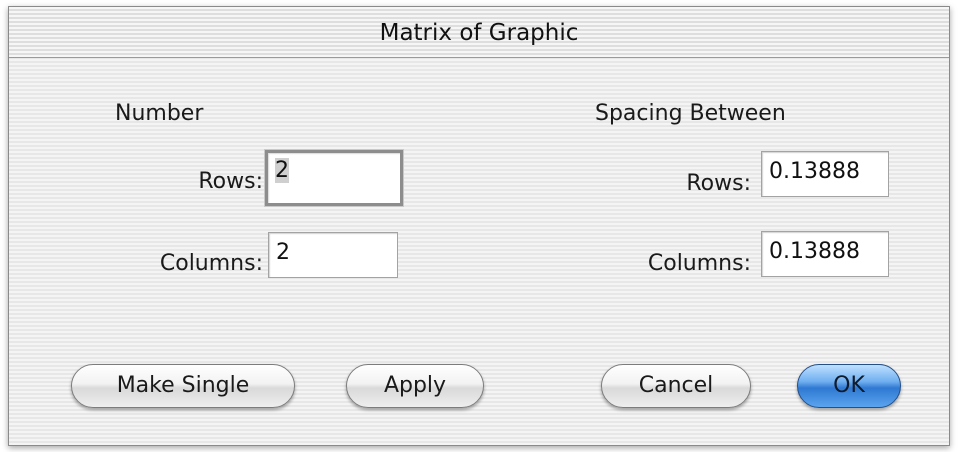  Describe the element at coordinates (814, 251) in the screenshot. I see `spacing-columns-value: 0.13888` at that location.